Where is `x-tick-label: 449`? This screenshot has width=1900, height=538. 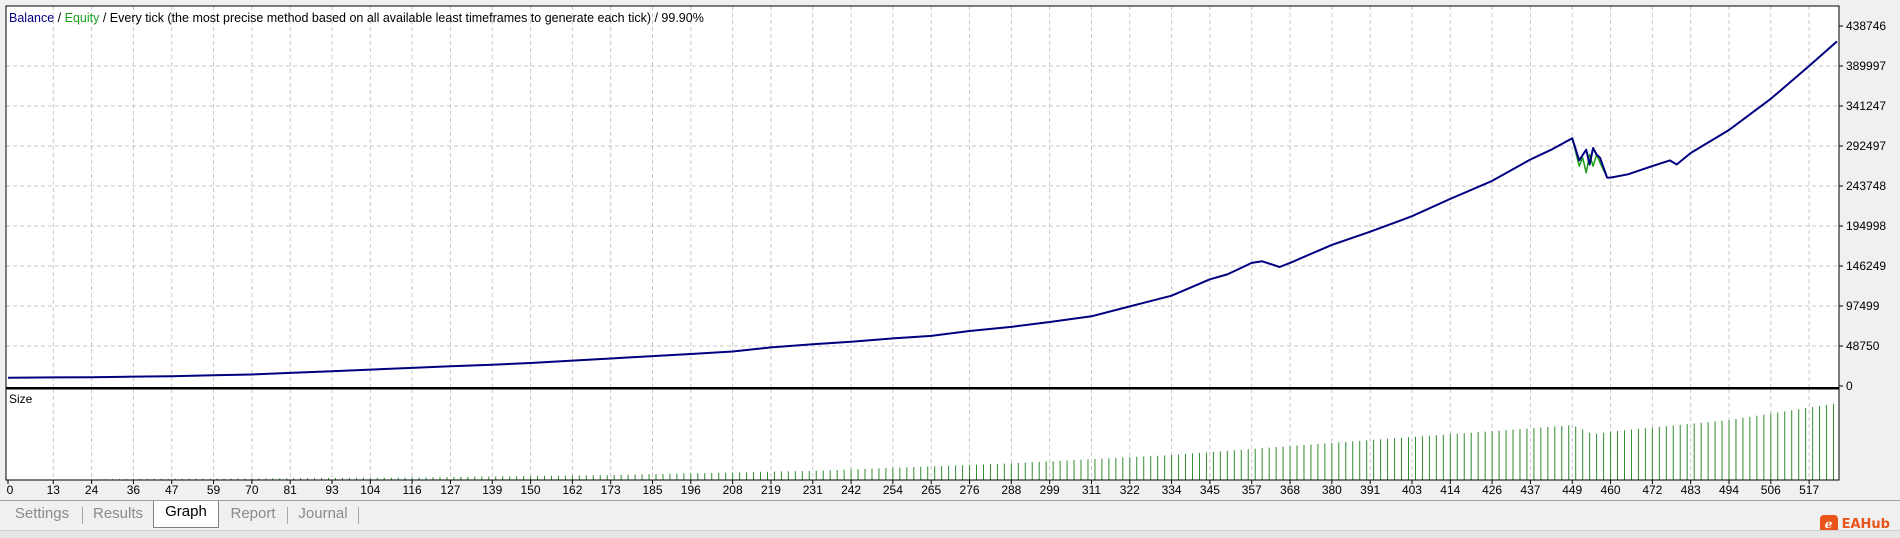
x-tick-label: 449 is located at coordinates (1572, 490).